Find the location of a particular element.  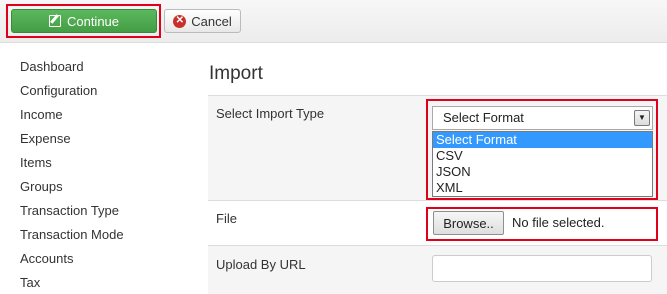

upload-url-label: Upload By URL is located at coordinates (261, 264).